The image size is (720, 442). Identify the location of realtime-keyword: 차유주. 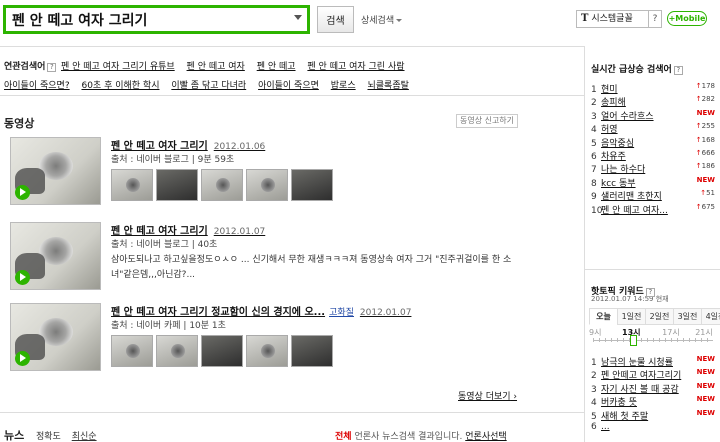
(613, 157).